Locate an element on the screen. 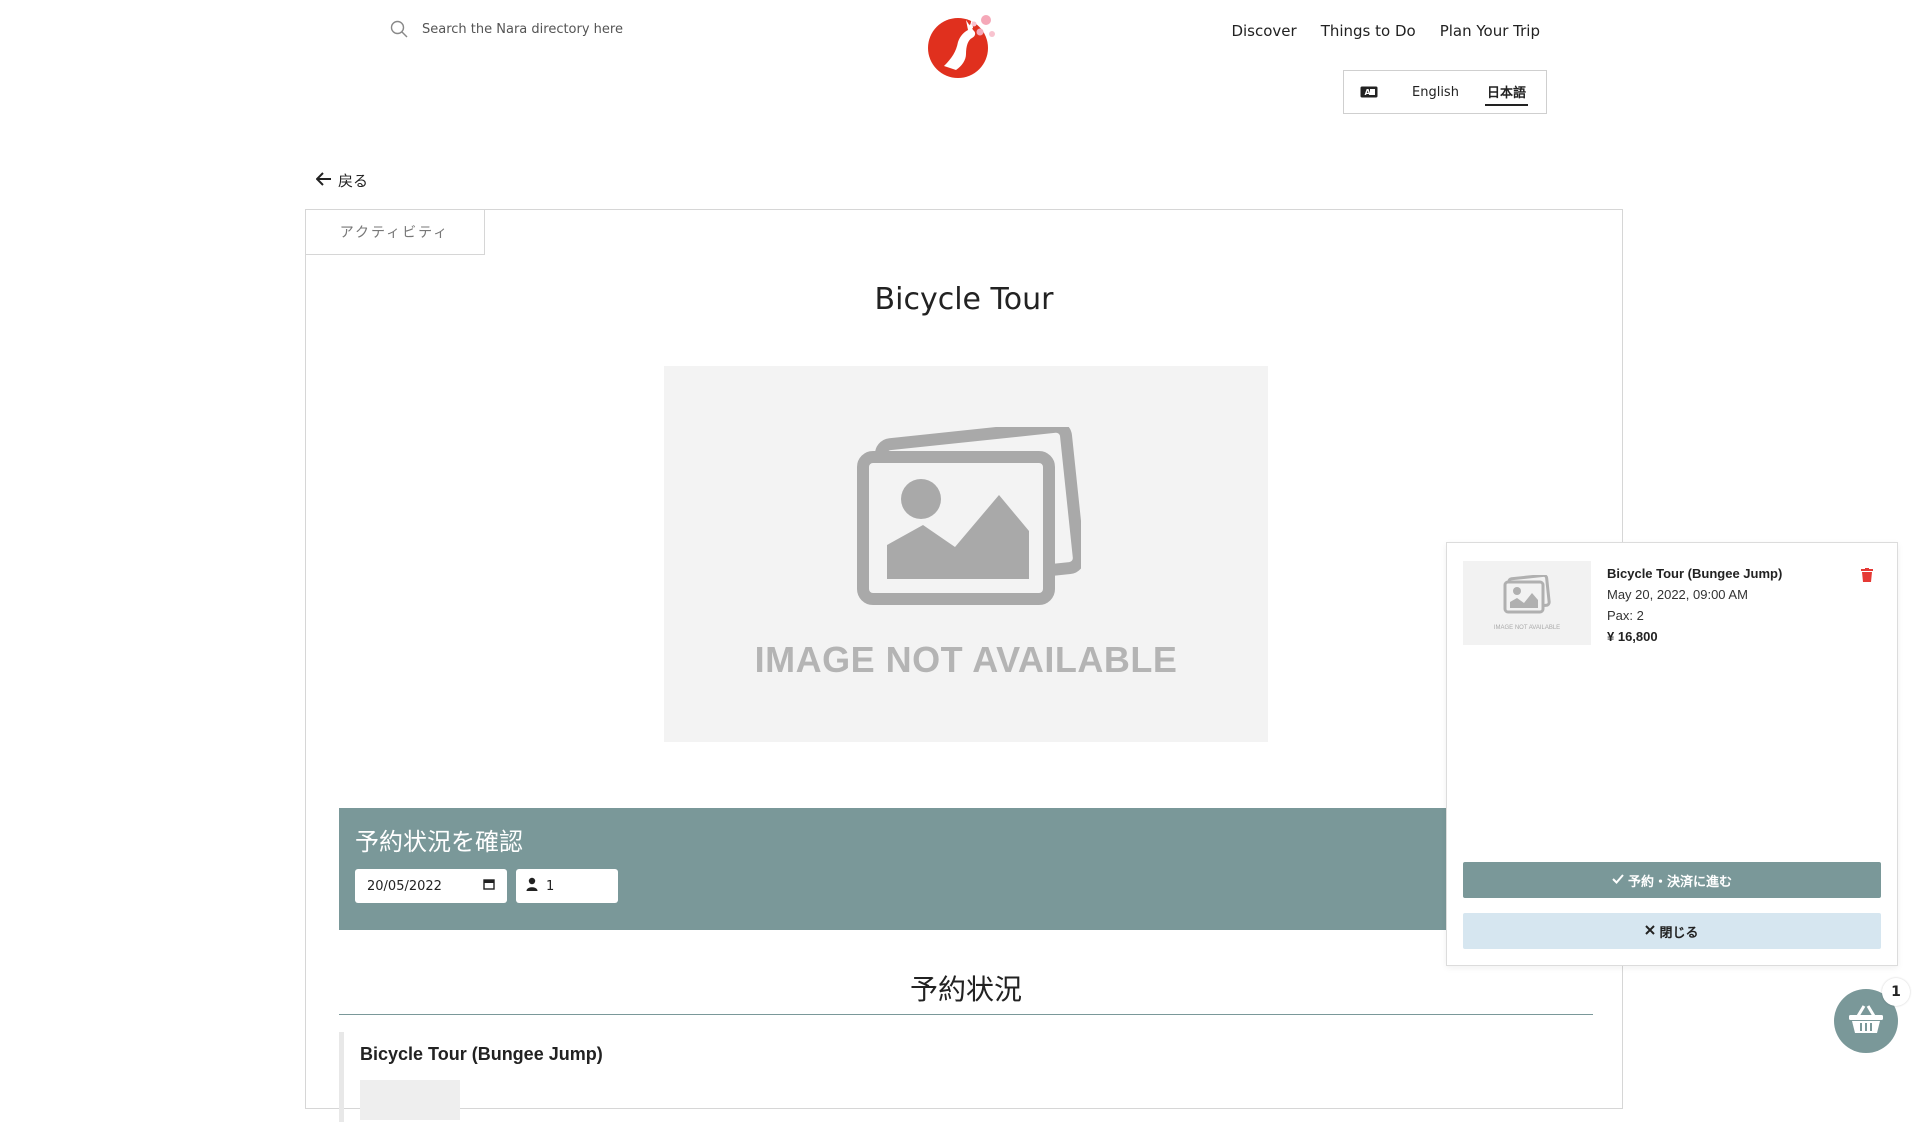  cart-thumb-text: IMAGE NOT AVAILABLE is located at coordinates (1527, 628).